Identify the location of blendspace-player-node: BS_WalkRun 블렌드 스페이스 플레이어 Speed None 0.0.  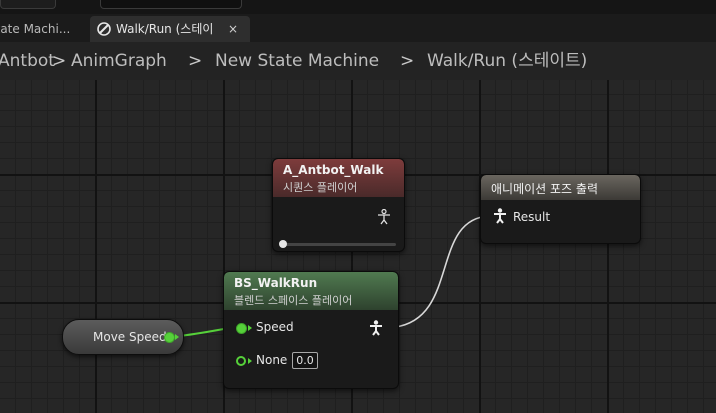
(311, 330).